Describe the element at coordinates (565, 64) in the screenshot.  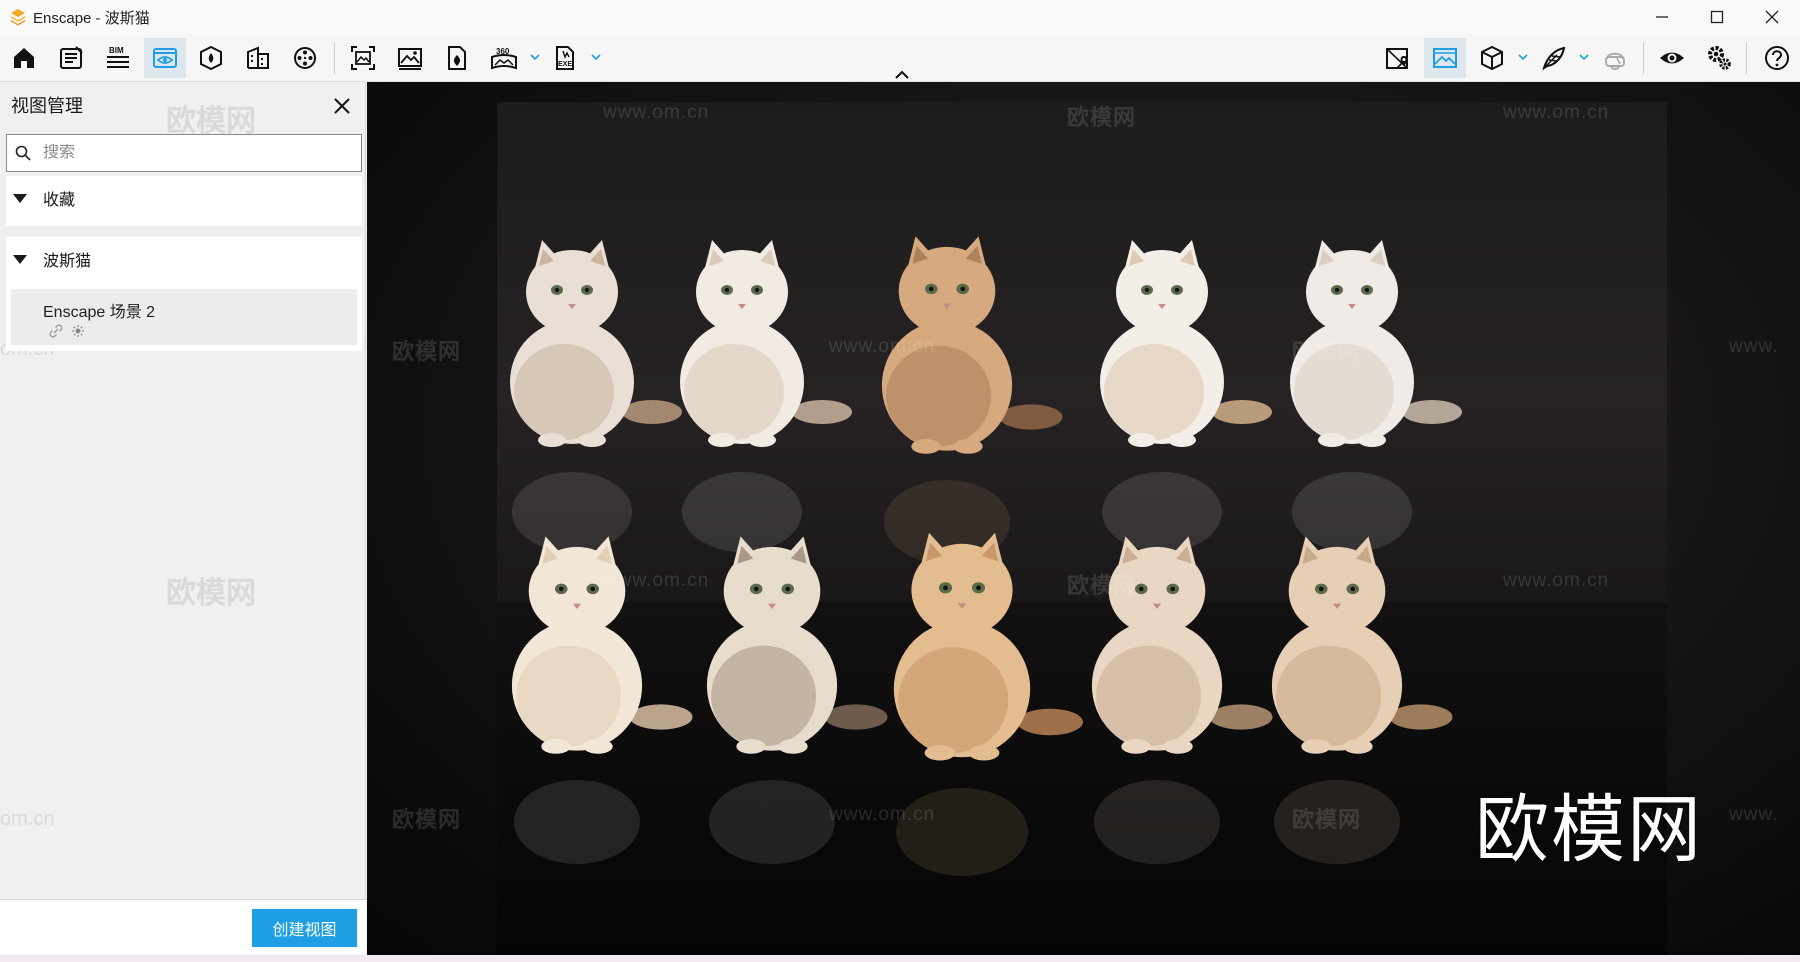
I see `svg-text: EXE` at that location.